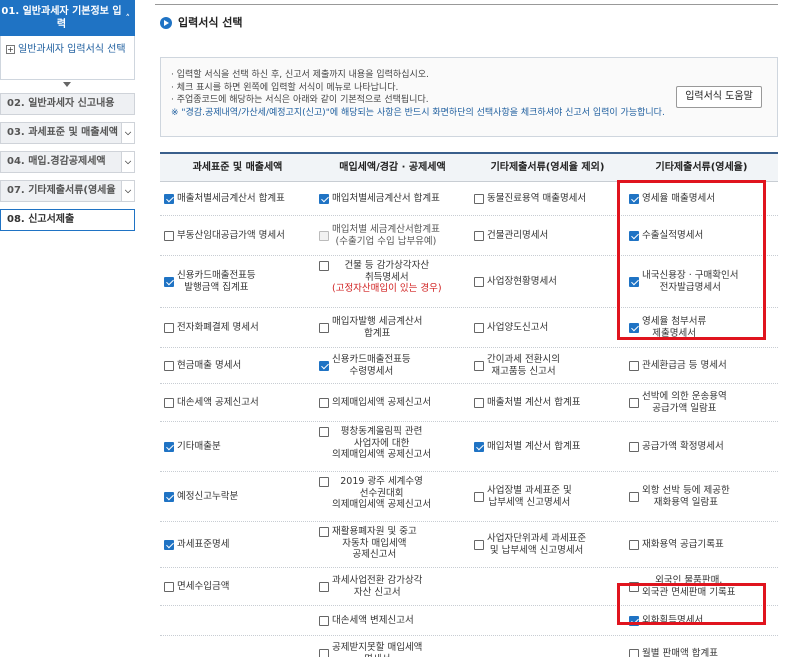  I want to click on form-option-label: 대손세액 공제신고서, so click(218, 402).